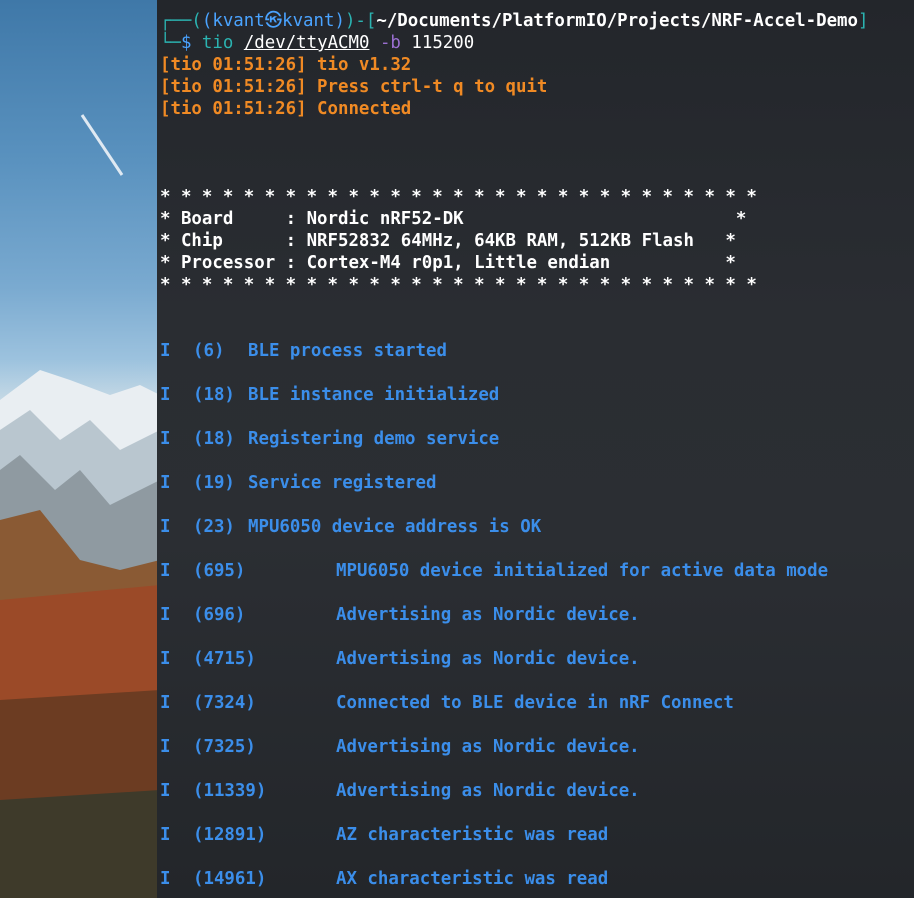 This screenshot has width=914, height=898. Describe the element at coordinates (298, 483) in the screenshot. I see `log-line: I (19) Service registered` at that location.